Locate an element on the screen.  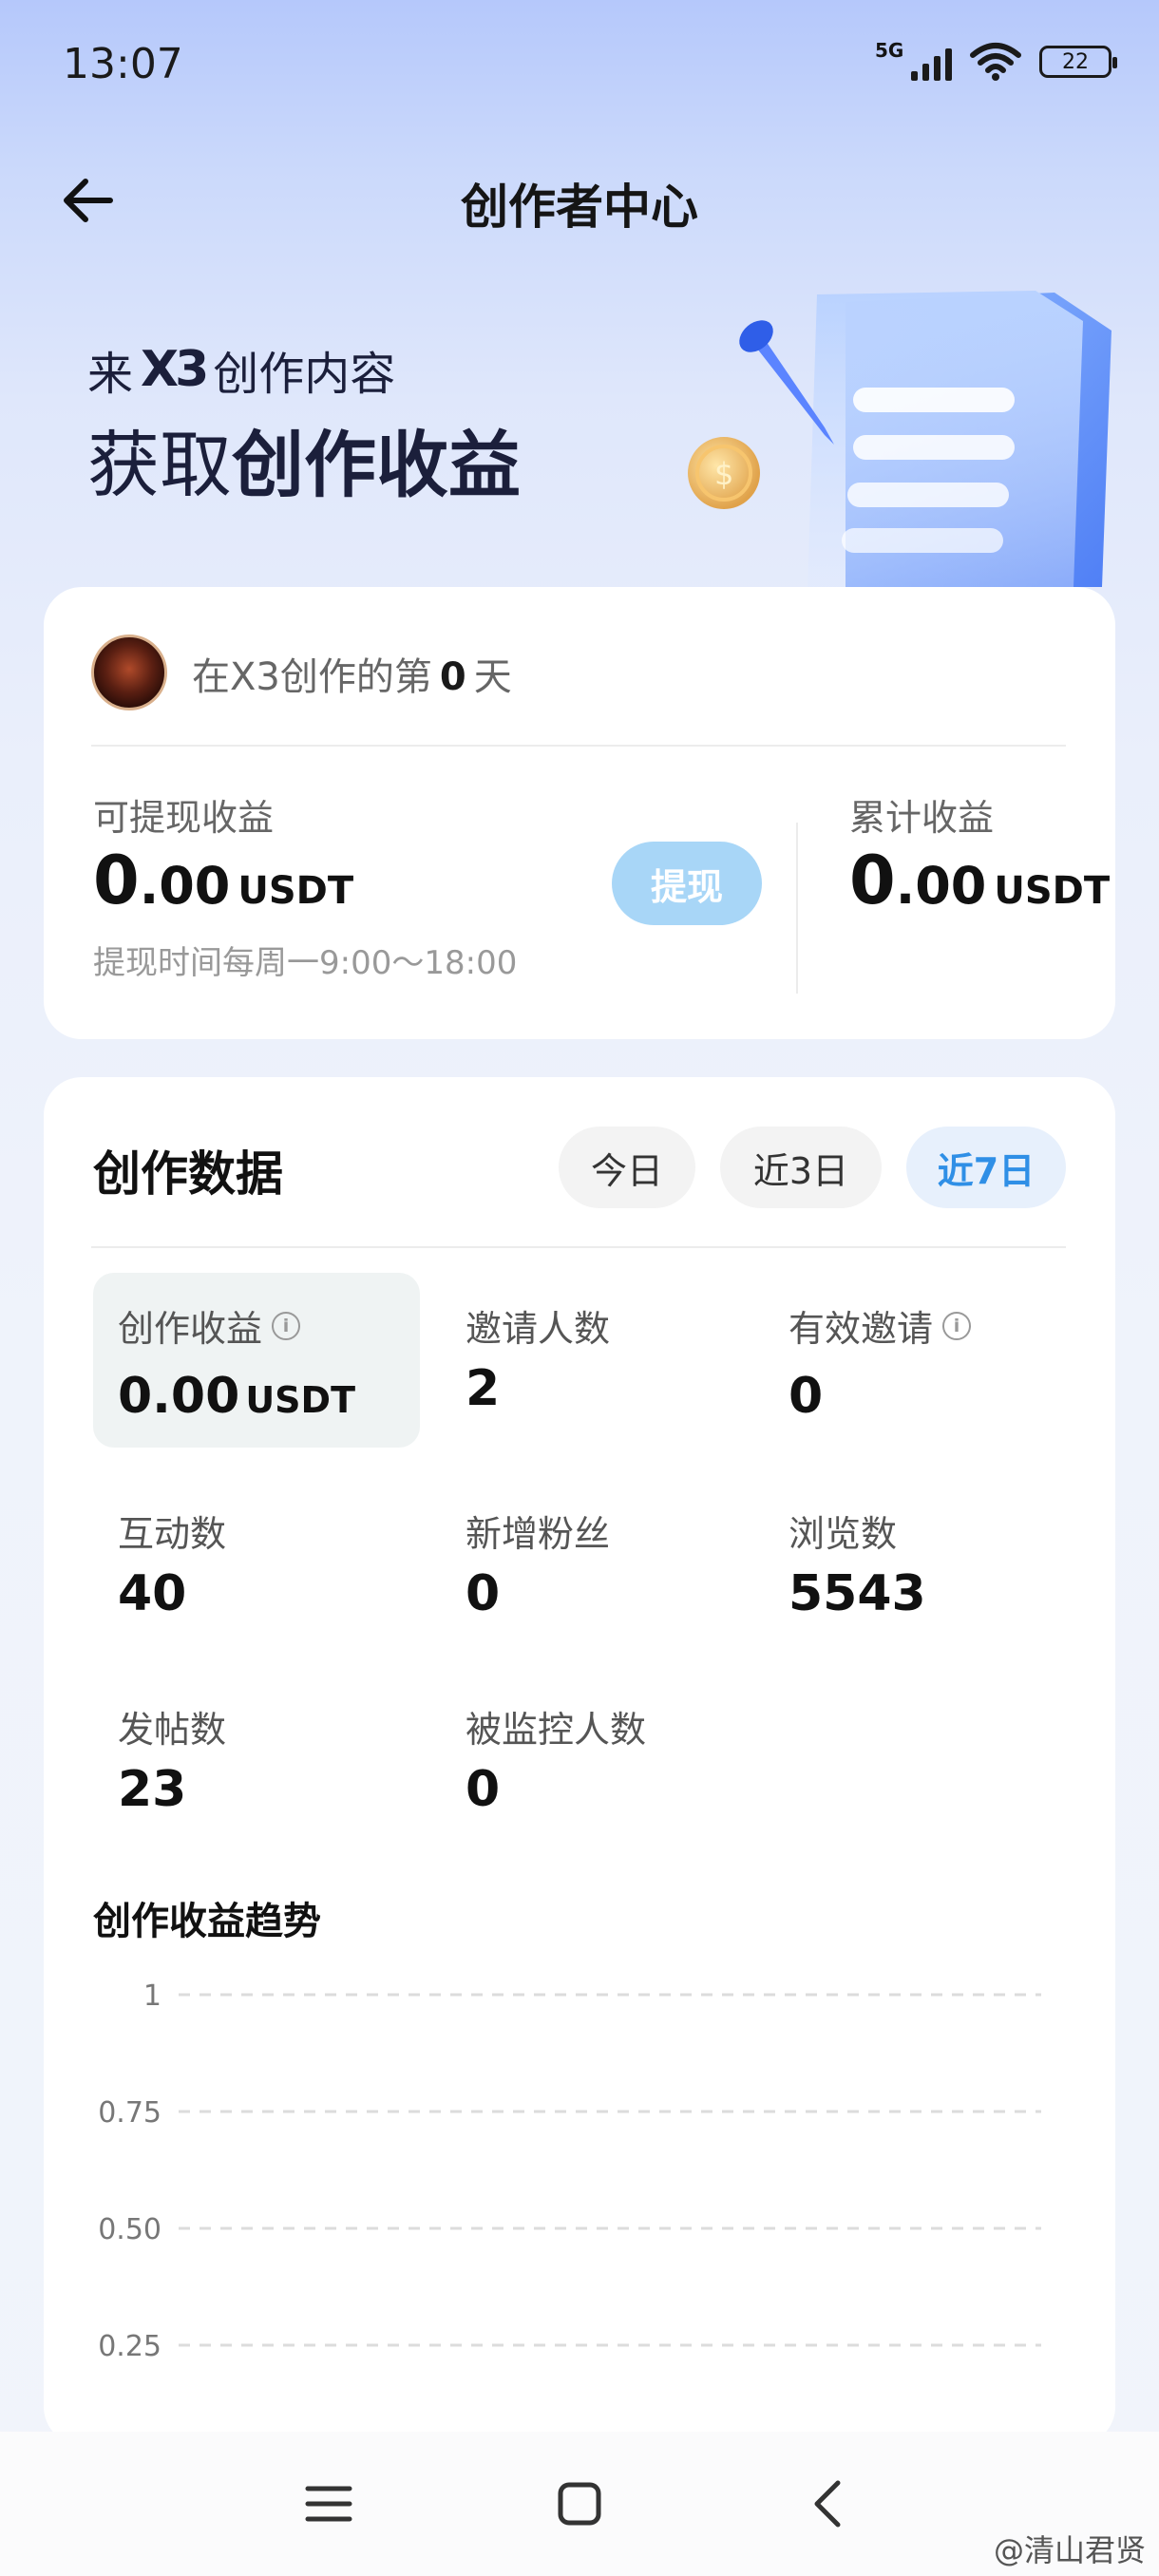
stat-value-valid-invites: 0 is located at coordinates (806, 1396).